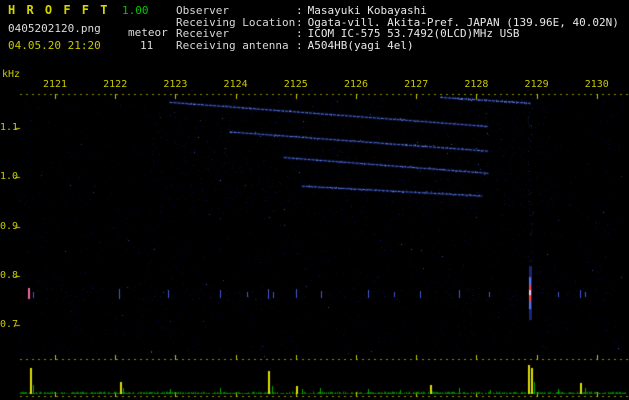 The image size is (629, 400). Describe the element at coordinates (147, 45) in the screenshot. I see `meteor-count: 11` at that location.